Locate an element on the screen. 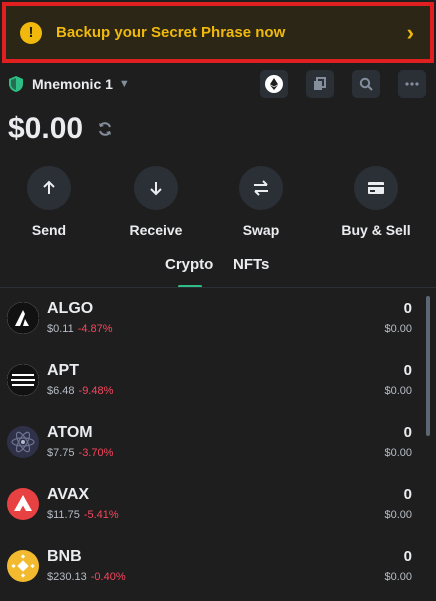  receive-button: Receive is located at coordinates (156, 202).